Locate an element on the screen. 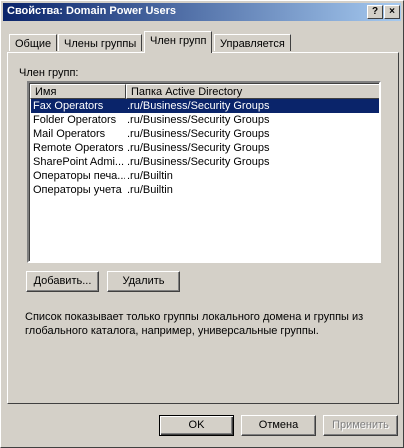  cancel-button: Отмена is located at coordinates (278, 425).